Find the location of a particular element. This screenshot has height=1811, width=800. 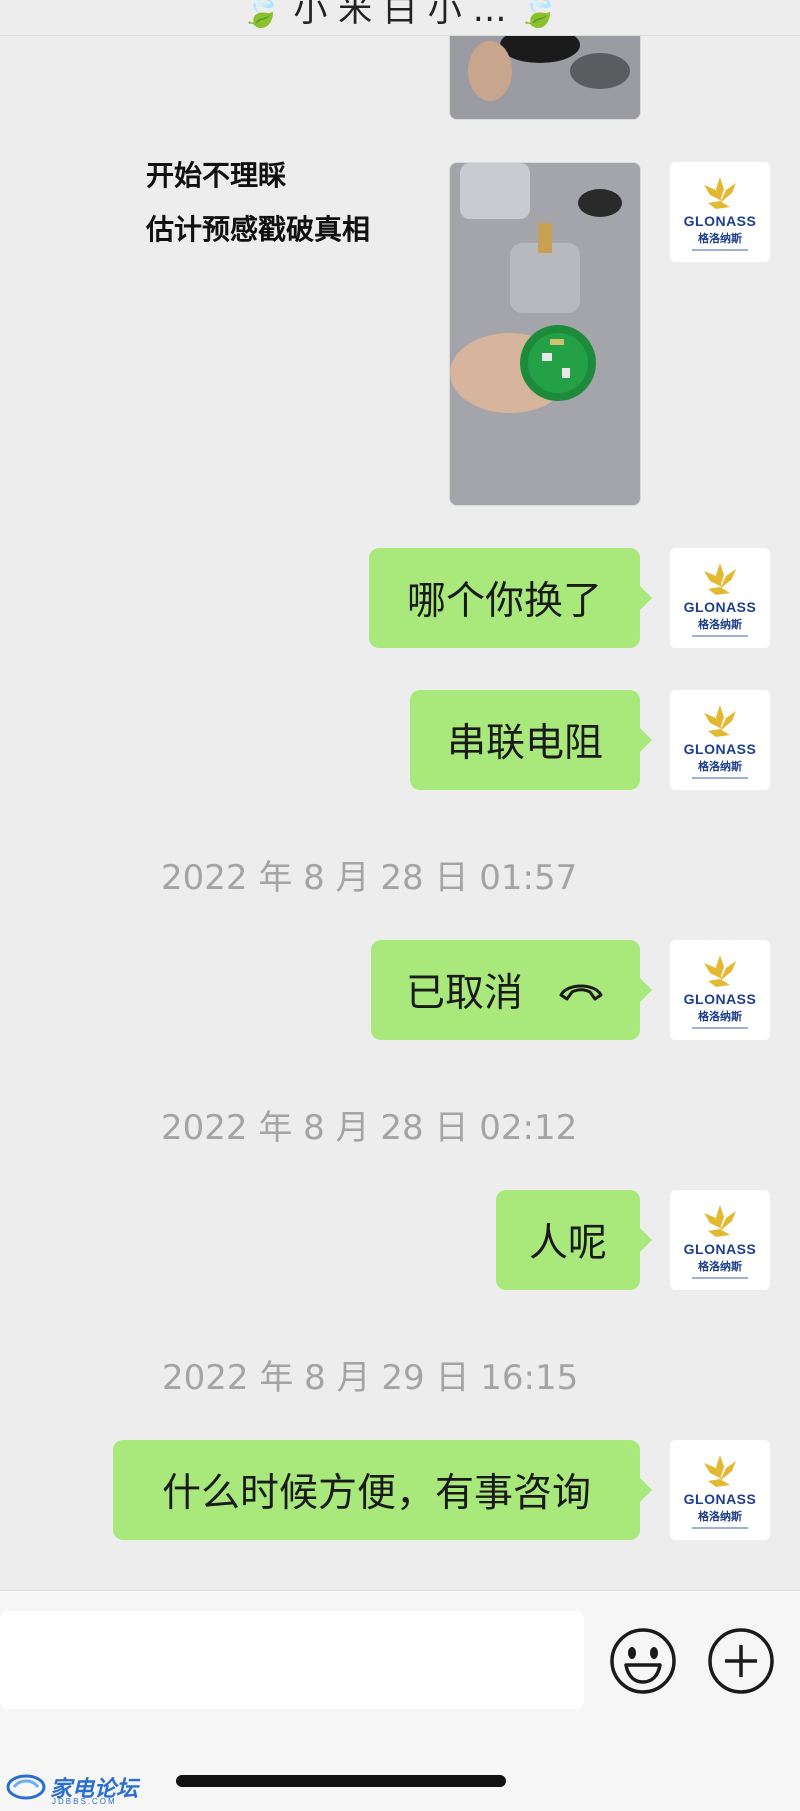

timestamp: 2022 年 8 月 28 日 01:57 is located at coordinates (369, 878).